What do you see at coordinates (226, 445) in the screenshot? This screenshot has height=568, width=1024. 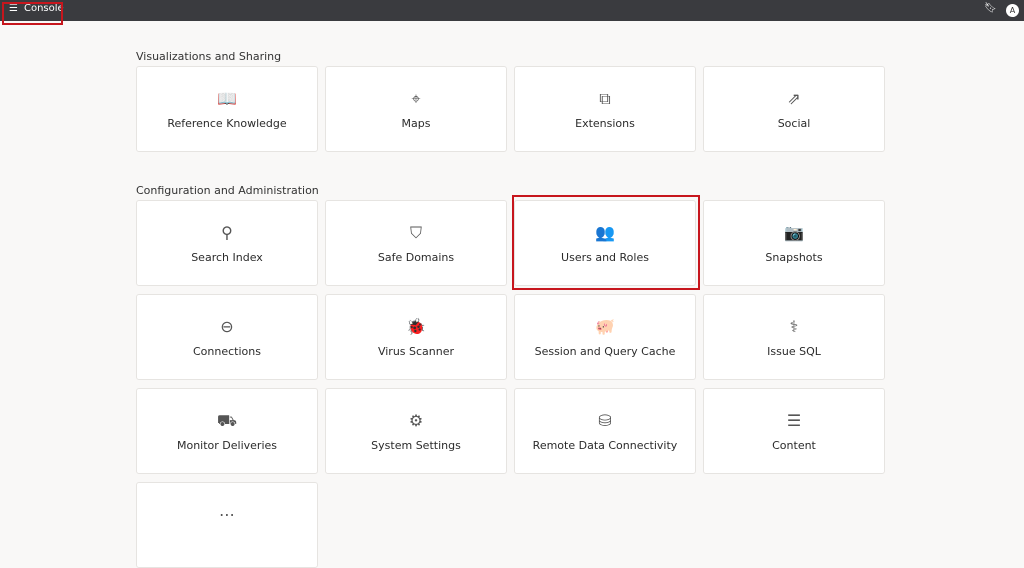 I see `tile-label: Monitor Deliveries` at bounding box center [226, 445].